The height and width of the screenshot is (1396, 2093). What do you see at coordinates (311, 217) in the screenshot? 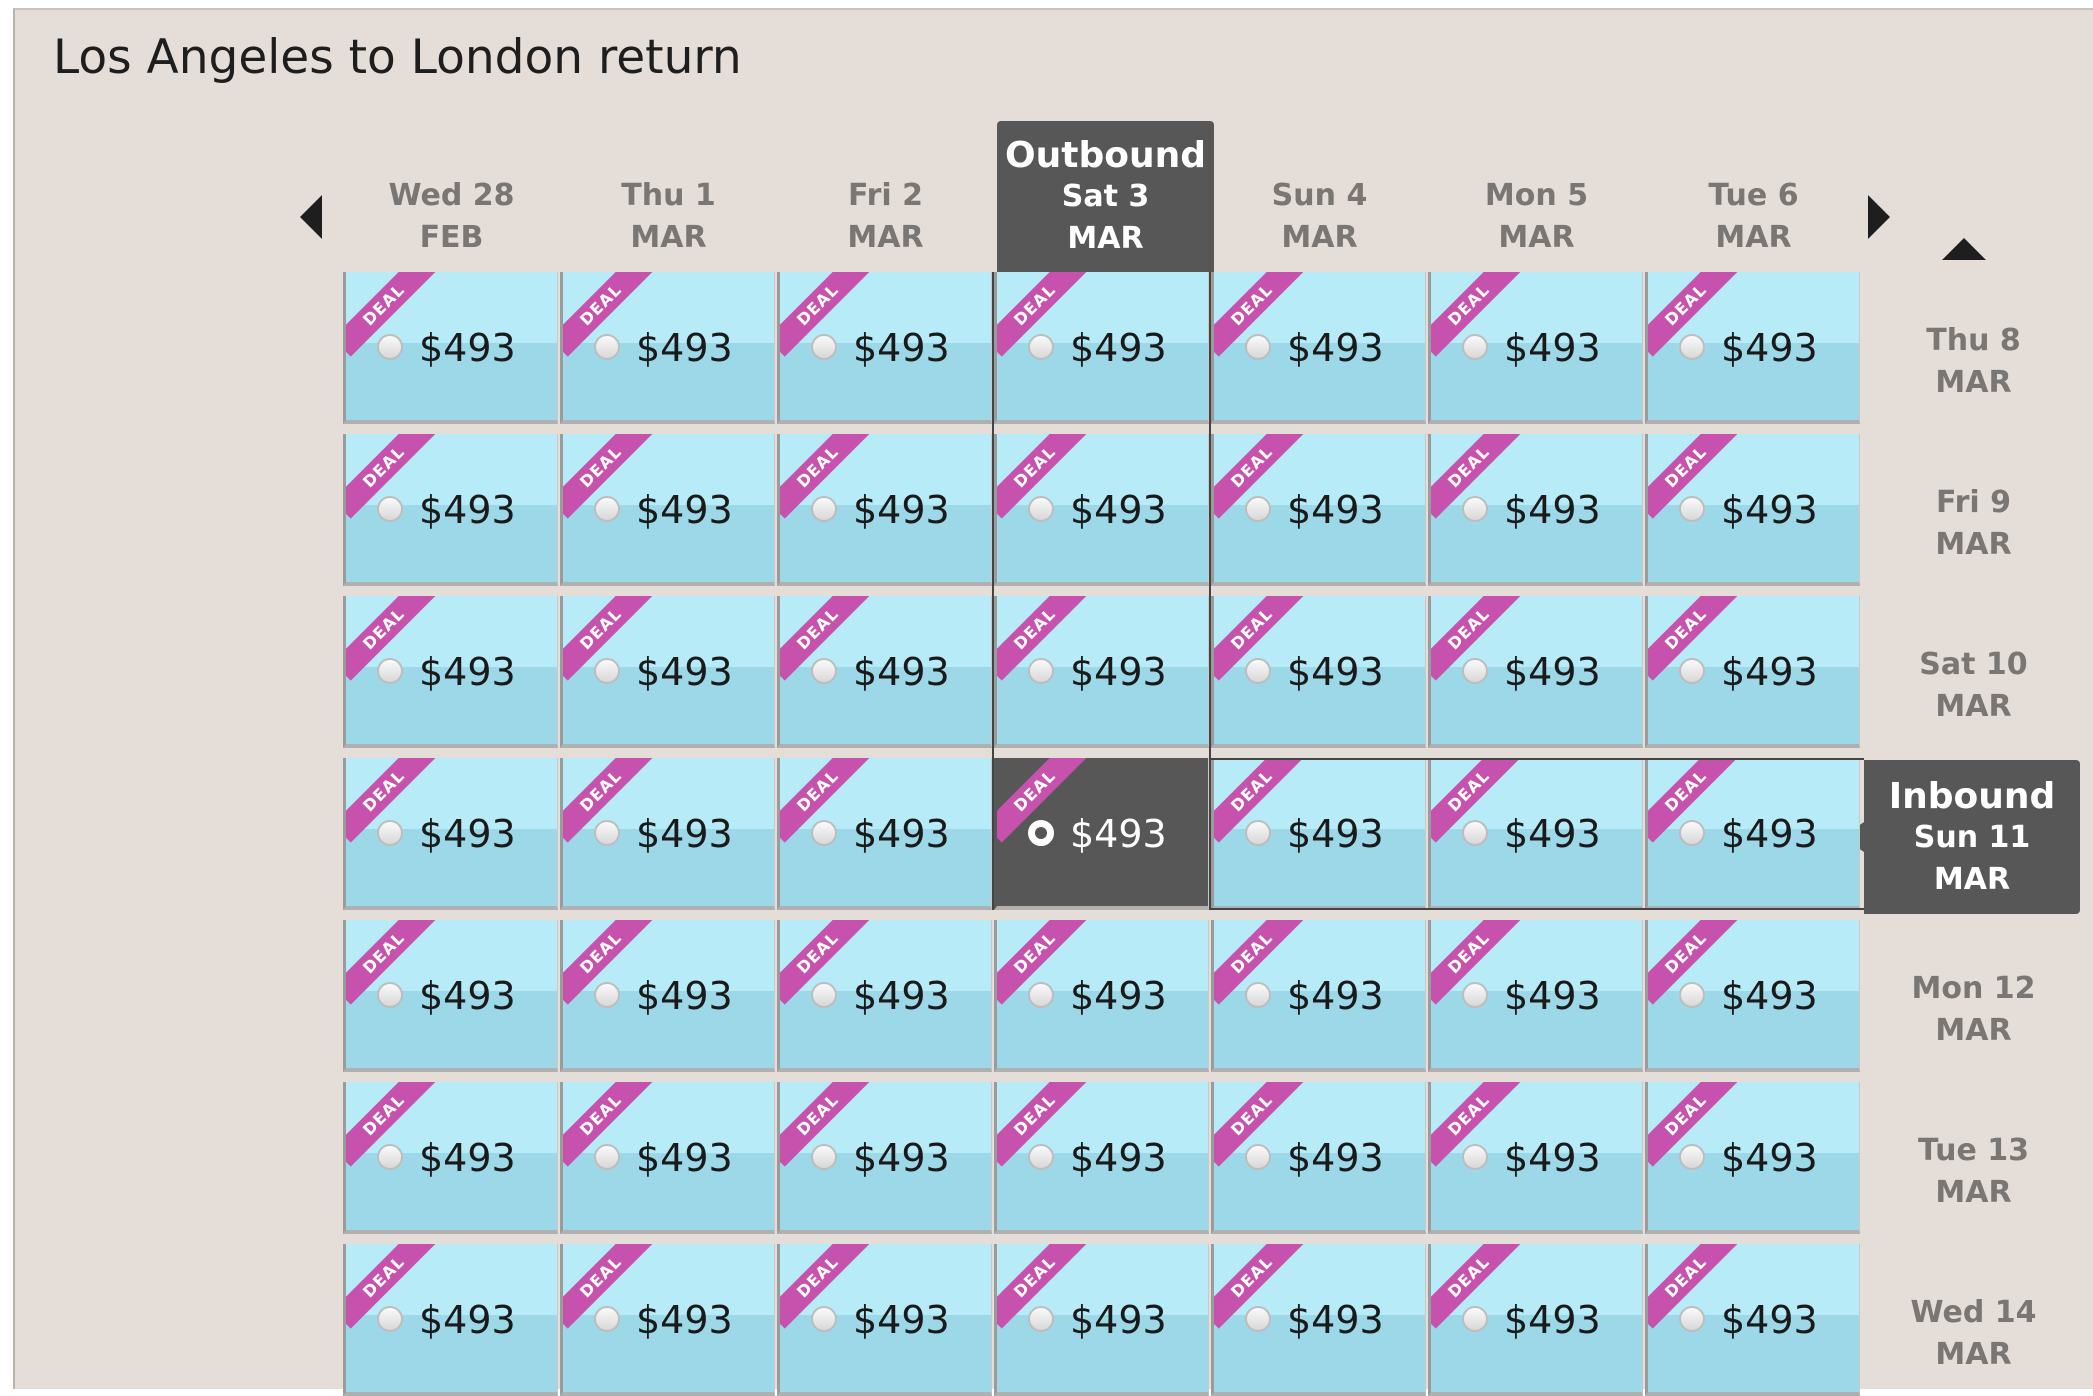
I see `caret-left-icon` at bounding box center [311, 217].